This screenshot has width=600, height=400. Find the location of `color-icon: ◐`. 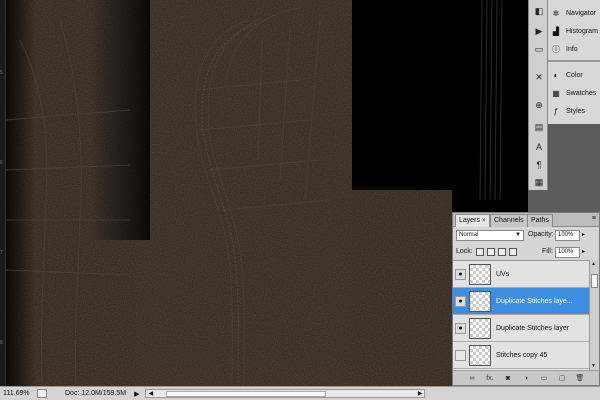

color-icon: ◐ is located at coordinates (556, 75).